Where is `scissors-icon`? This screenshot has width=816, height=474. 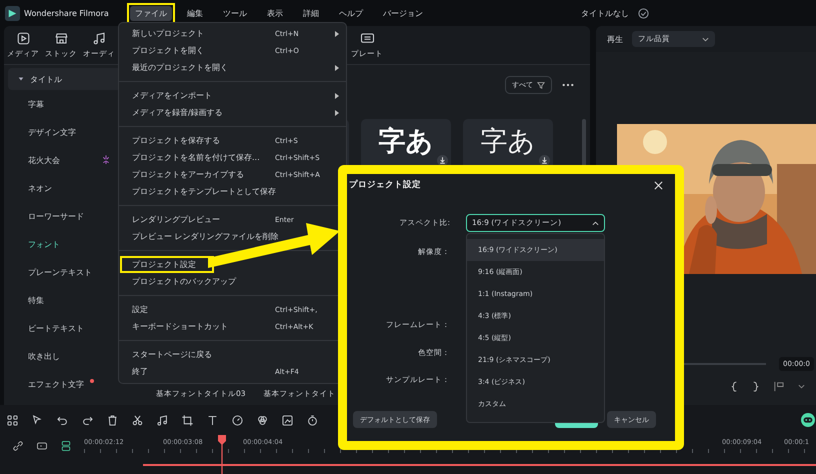 scissors-icon is located at coordinates (137, 420).